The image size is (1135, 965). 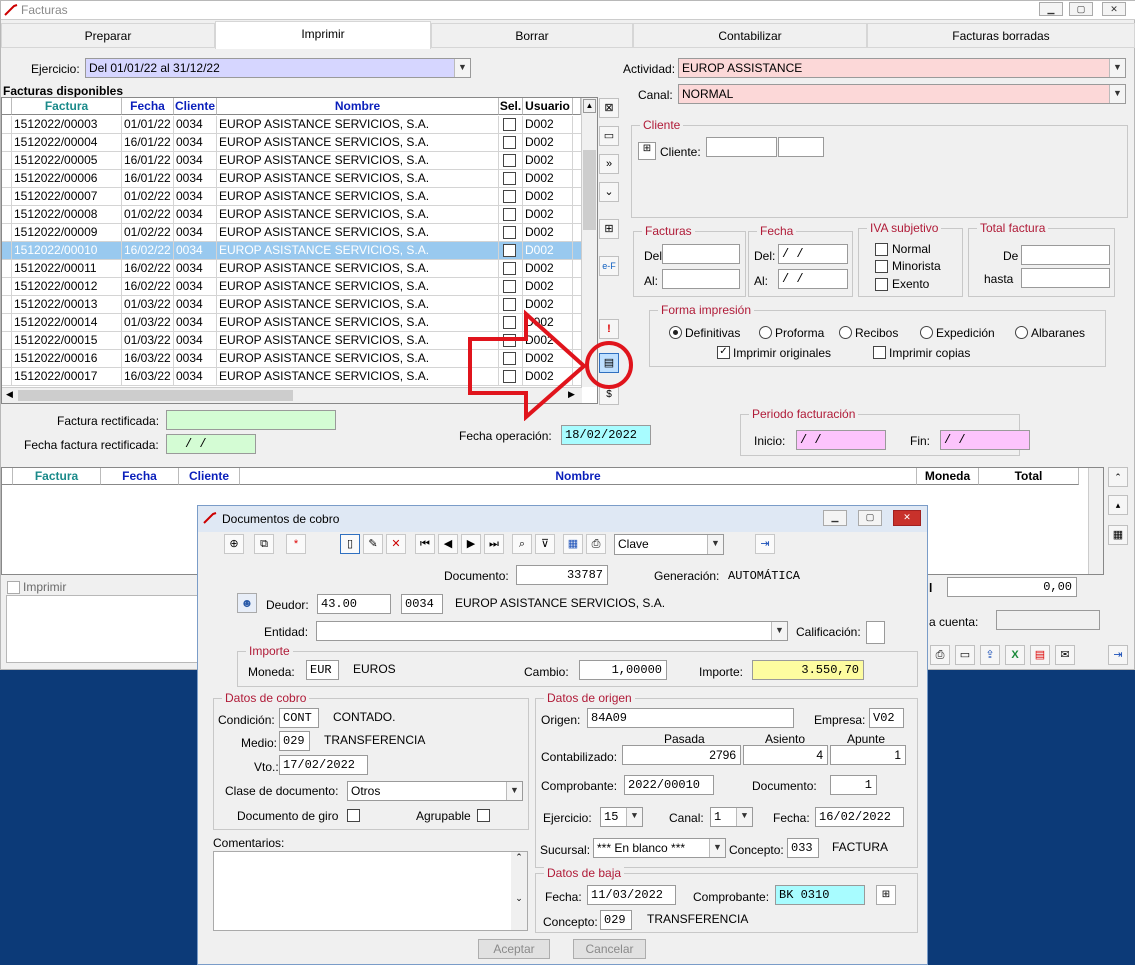 I want to click on upload-icon: ⇪, so click(x=990, y=655).